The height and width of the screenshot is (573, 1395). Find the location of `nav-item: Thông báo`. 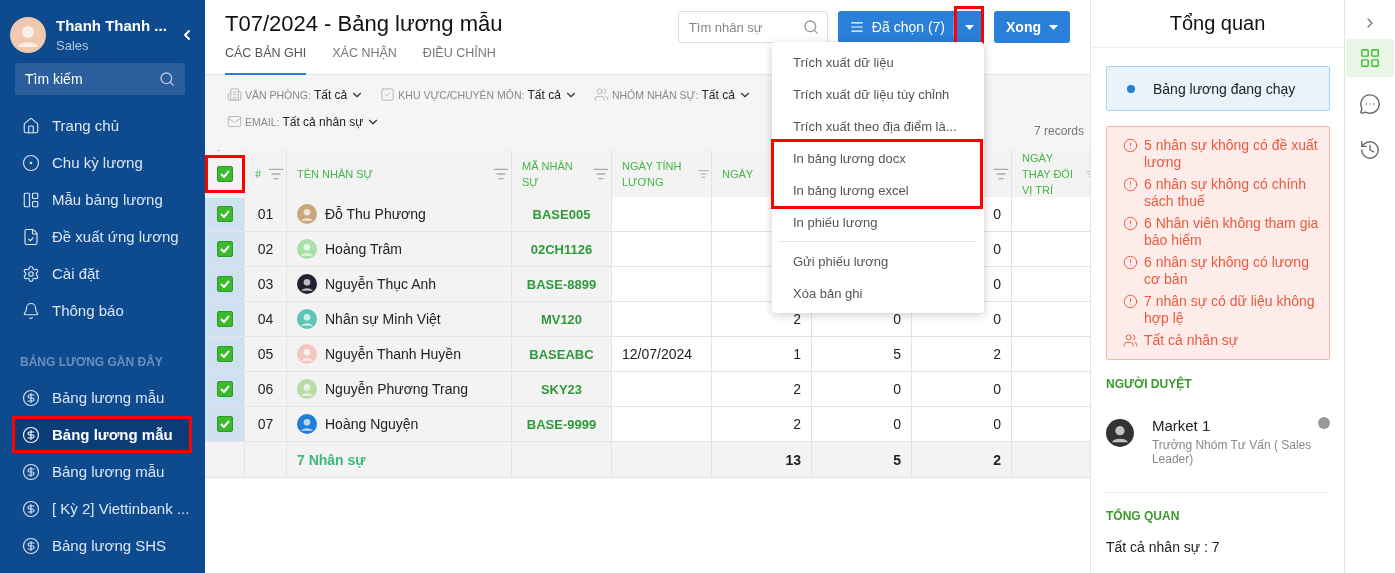

nav-item: Thông báo is located at coordinates (102, 310).